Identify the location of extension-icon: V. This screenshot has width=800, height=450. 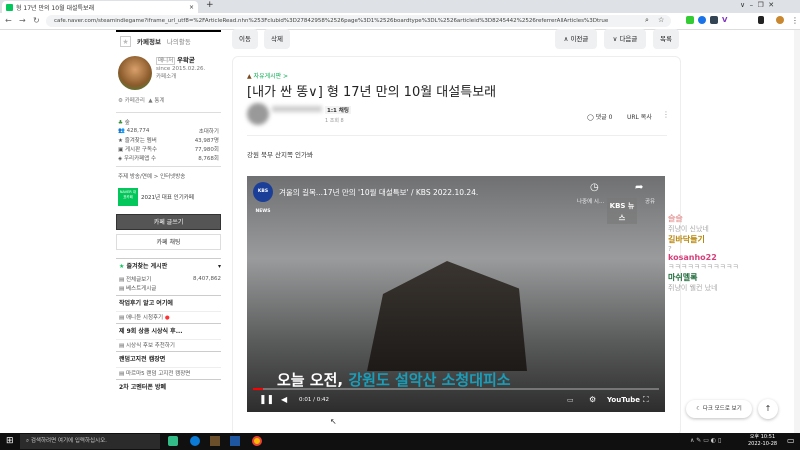
(726, 20).